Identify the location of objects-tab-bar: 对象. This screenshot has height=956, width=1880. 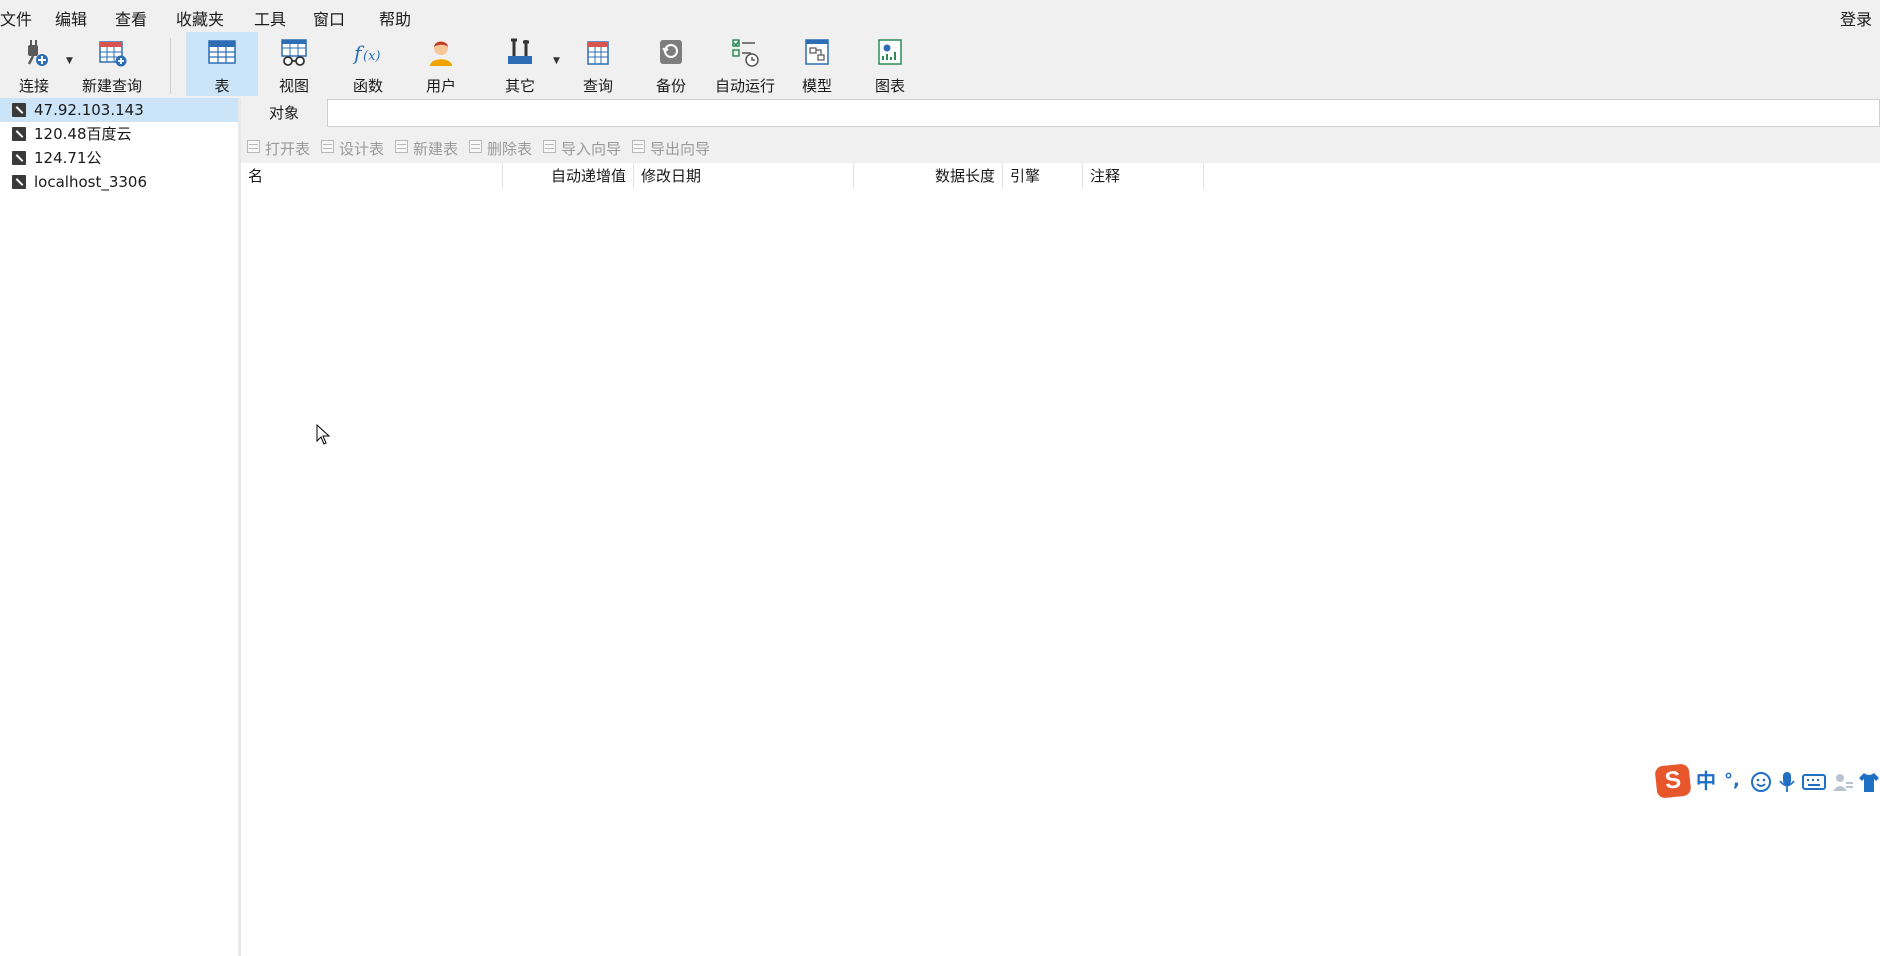
(1060, 113).